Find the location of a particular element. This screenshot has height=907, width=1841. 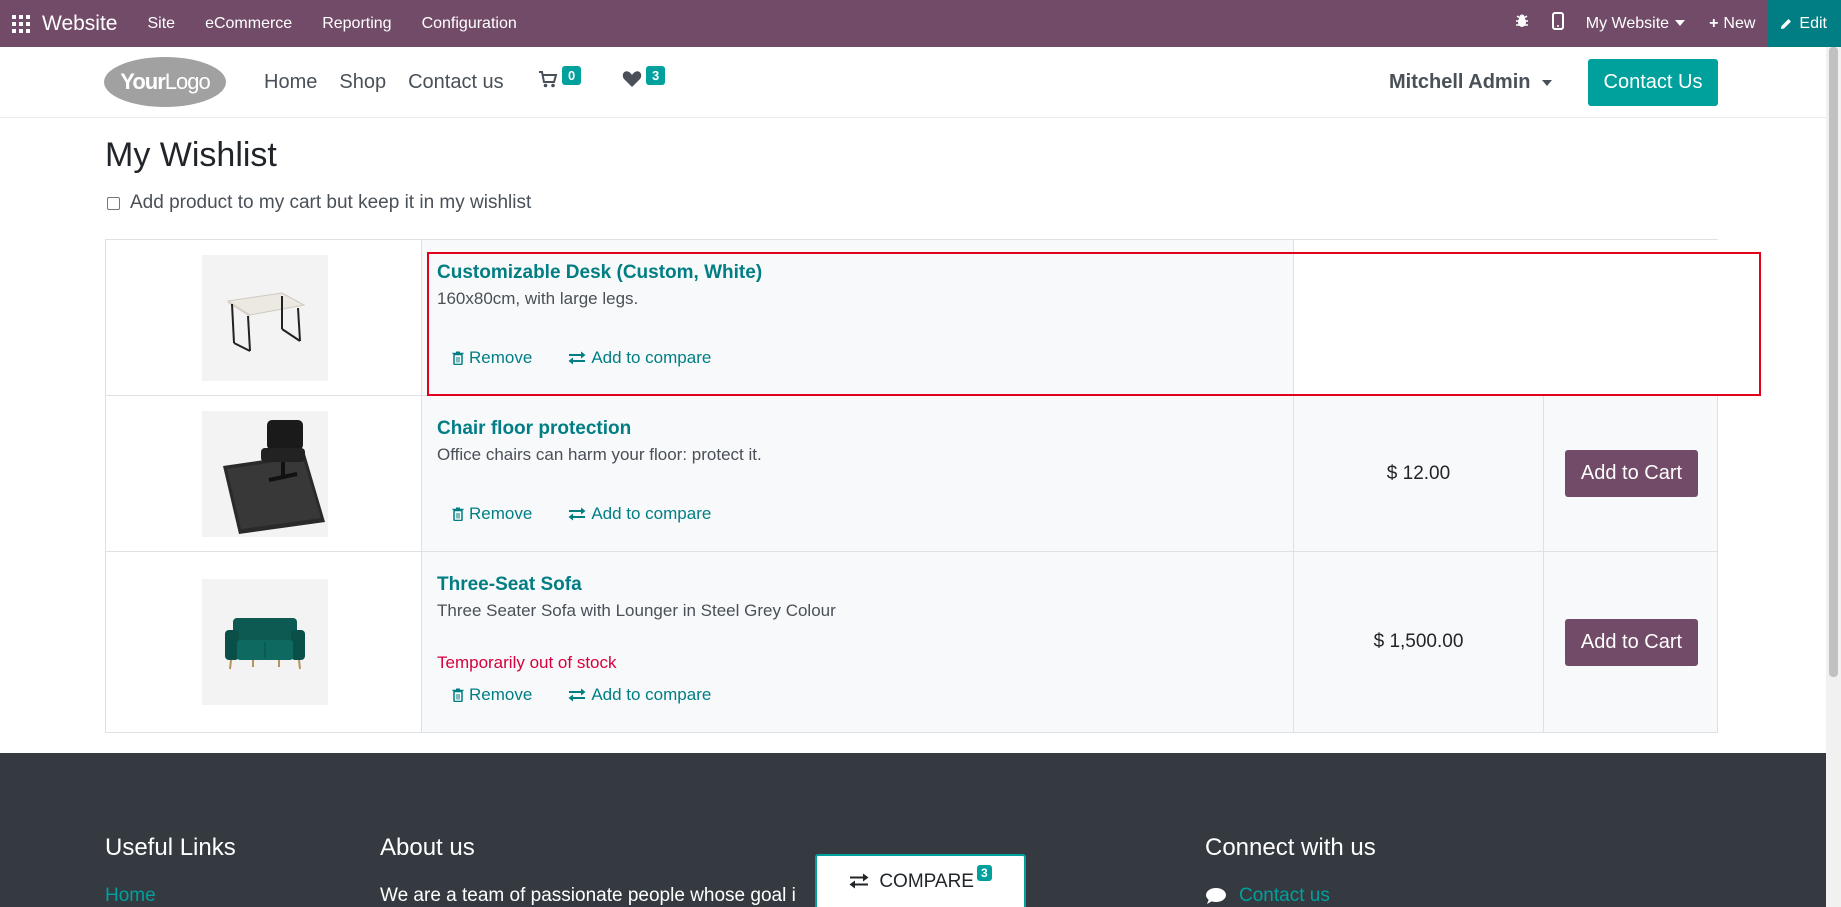

out-of-stock-notice: Temporarily out of stock is located at coordinates (527, 662).